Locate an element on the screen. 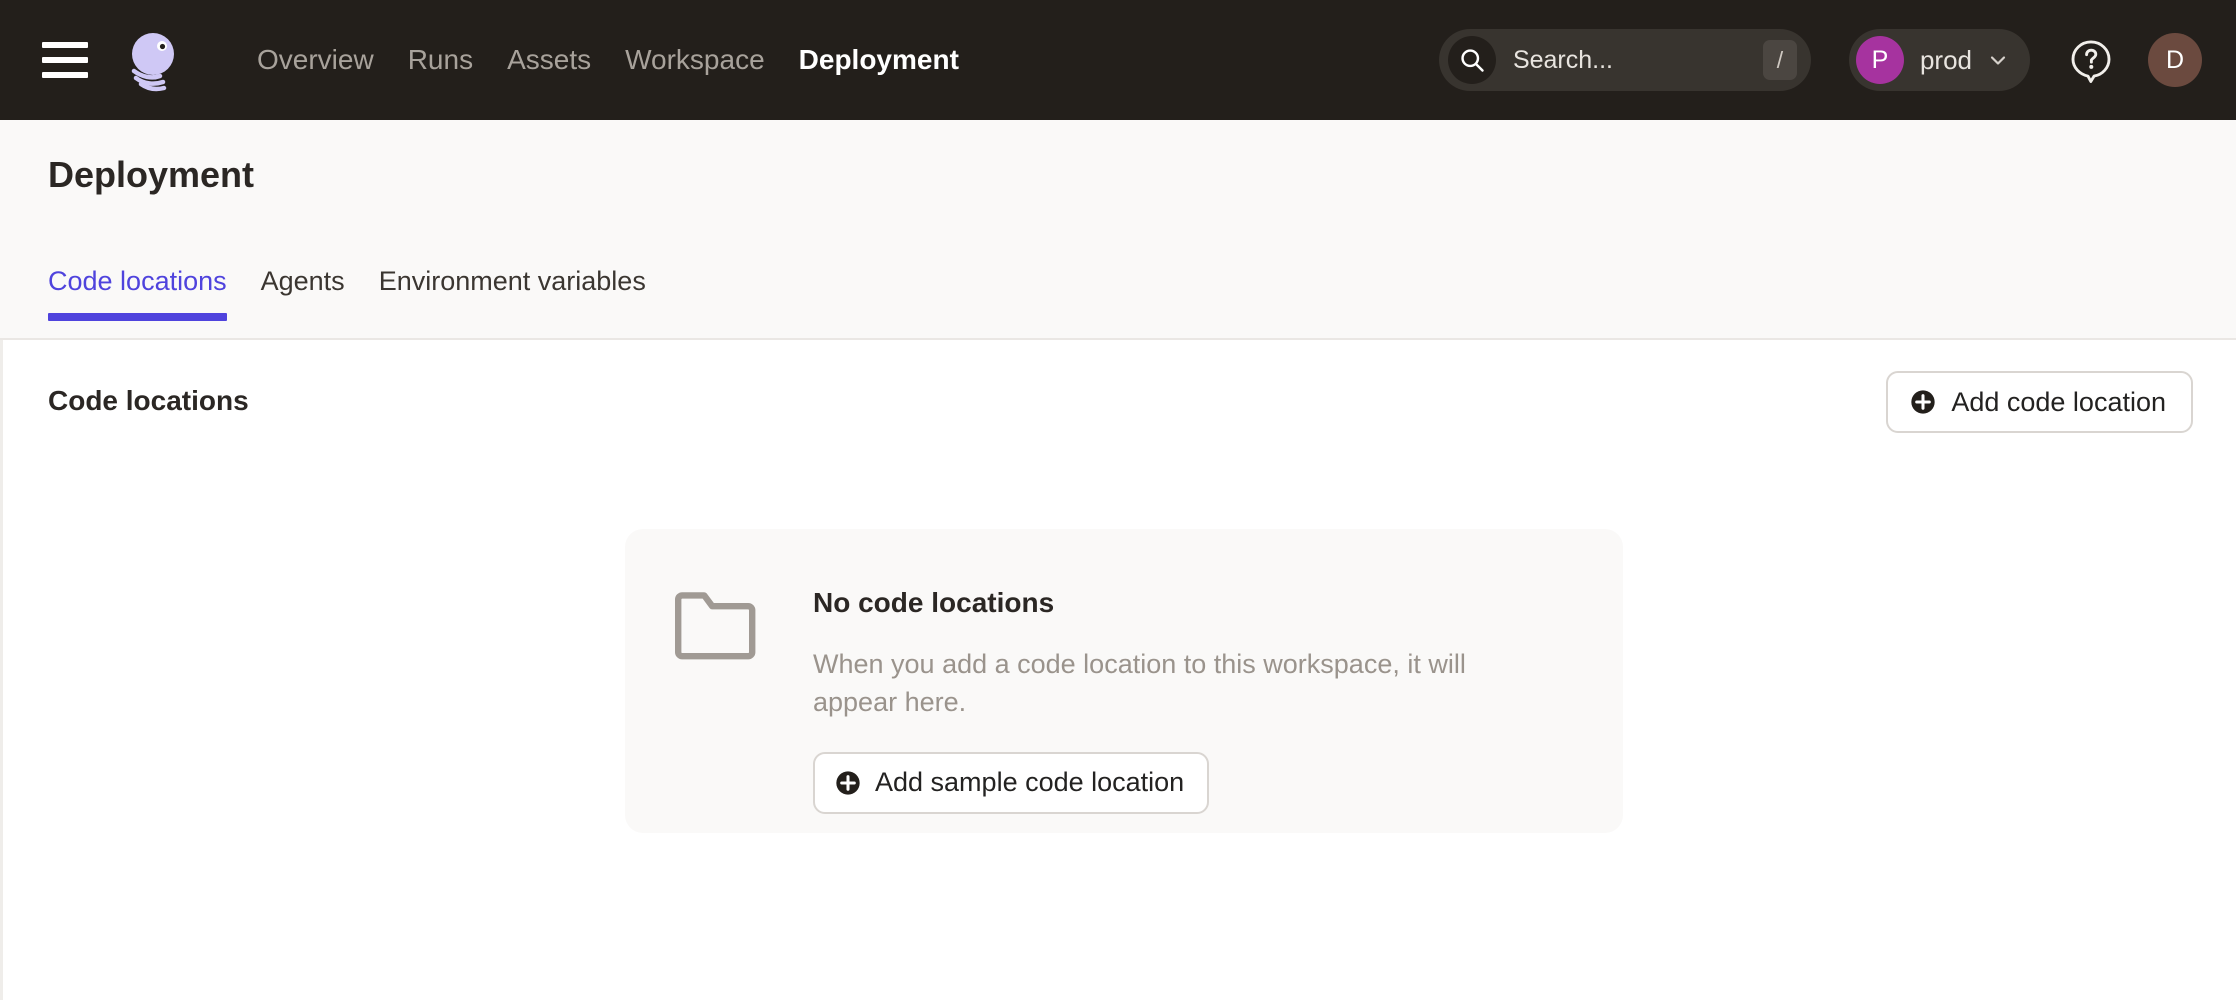 The width and height of the screenshot is (2236, 1000). add-code-location-button: Add code location is located at coordinates (2039, 402).